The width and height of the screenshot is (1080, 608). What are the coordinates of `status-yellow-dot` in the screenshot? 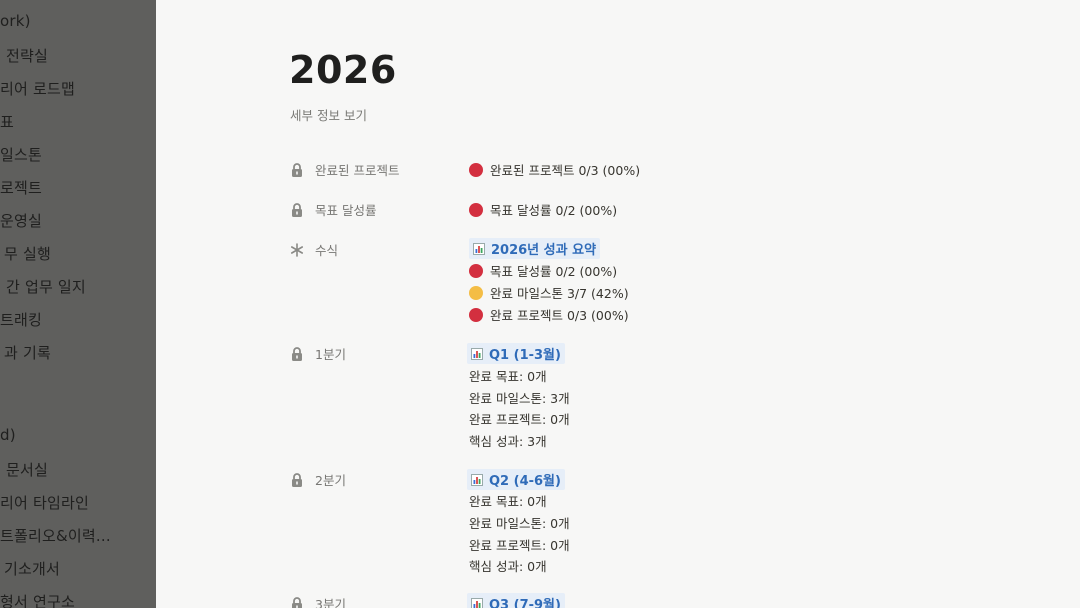 It's located at (476, 292).